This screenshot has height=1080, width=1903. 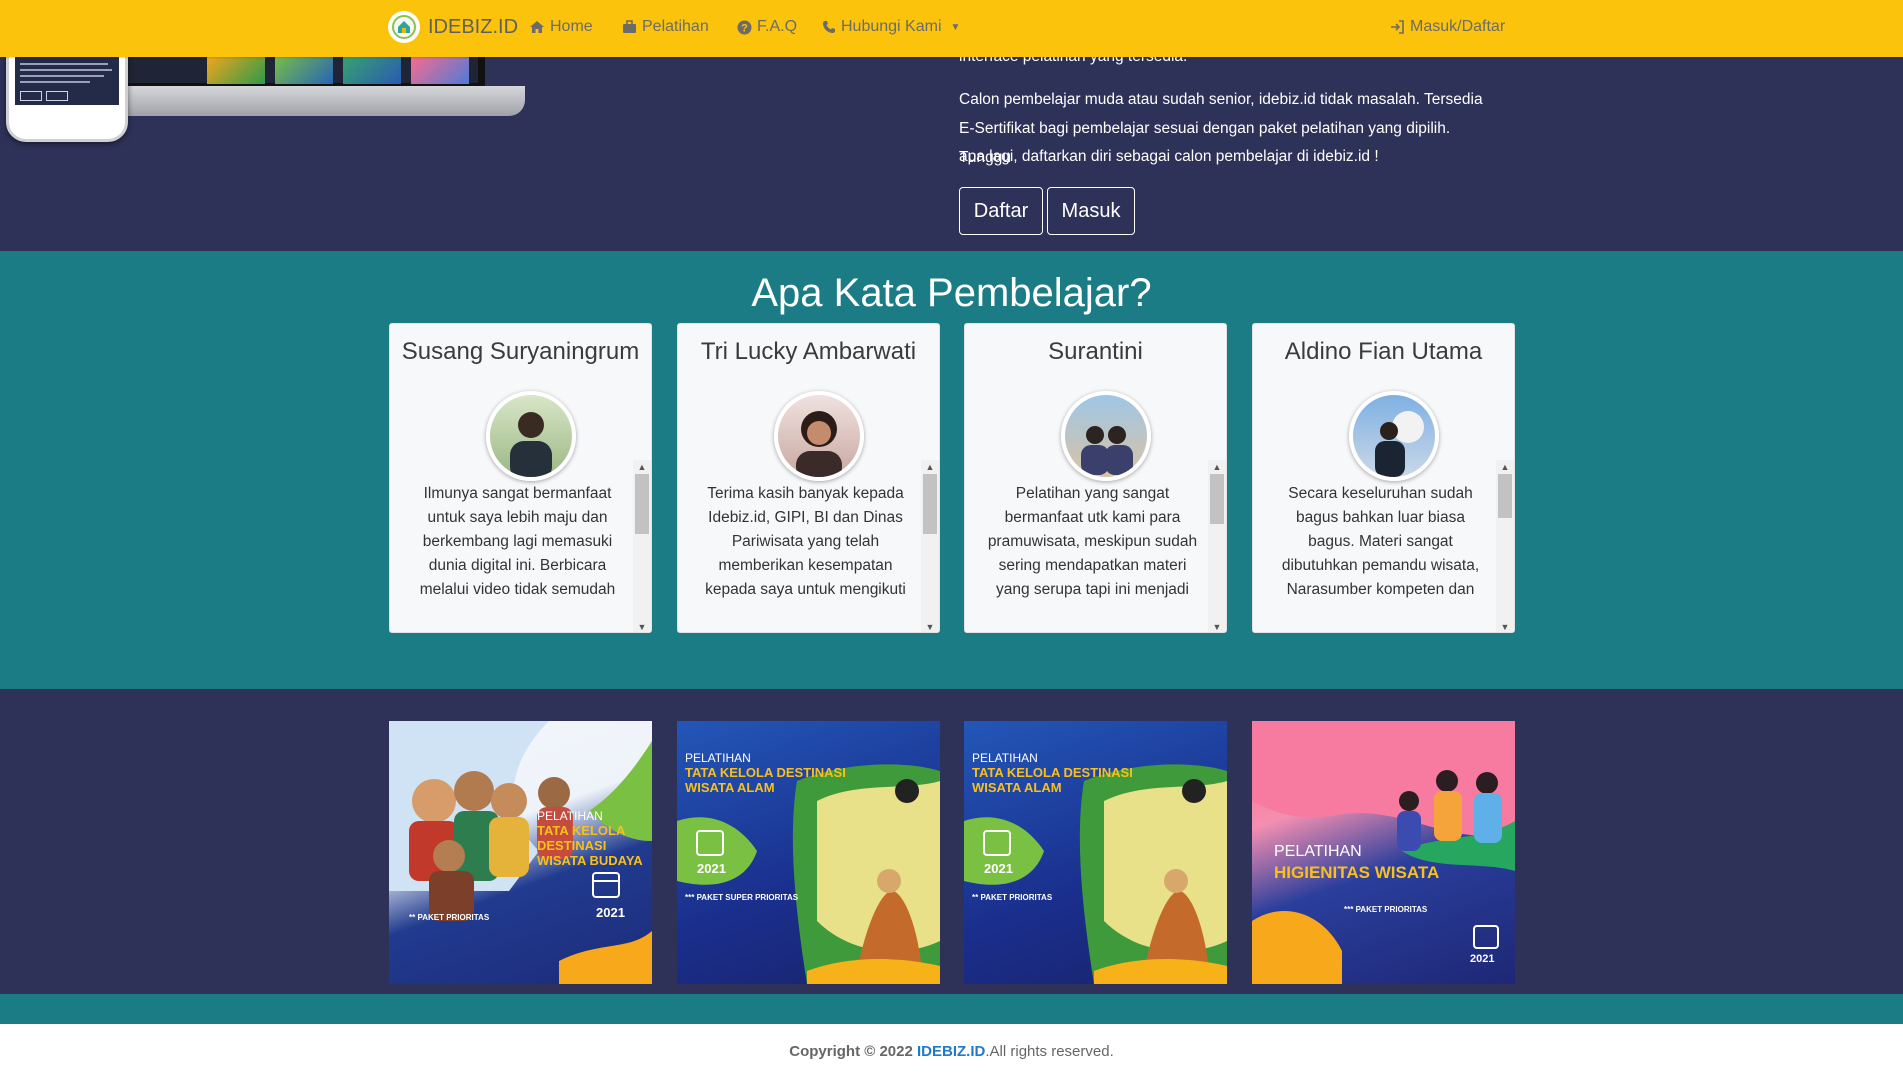 What do you see at coordinates (537, 27) in the screenshot?
I see `home-icon` at bounding box center [537, 27].